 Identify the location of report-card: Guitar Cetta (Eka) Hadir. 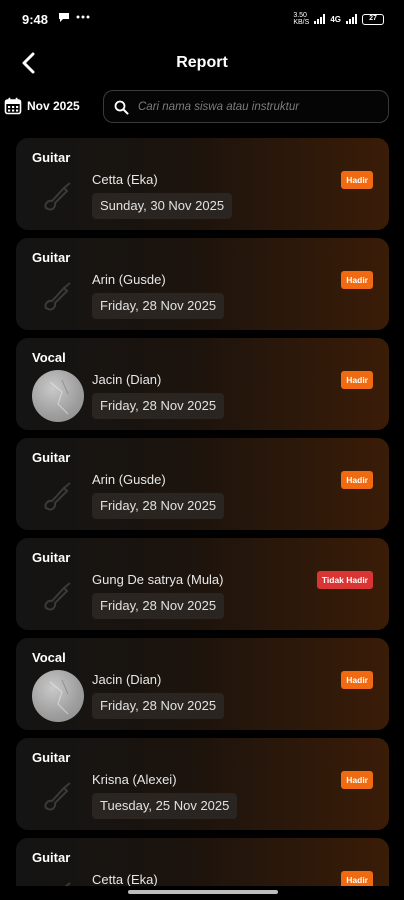
(202, 862).